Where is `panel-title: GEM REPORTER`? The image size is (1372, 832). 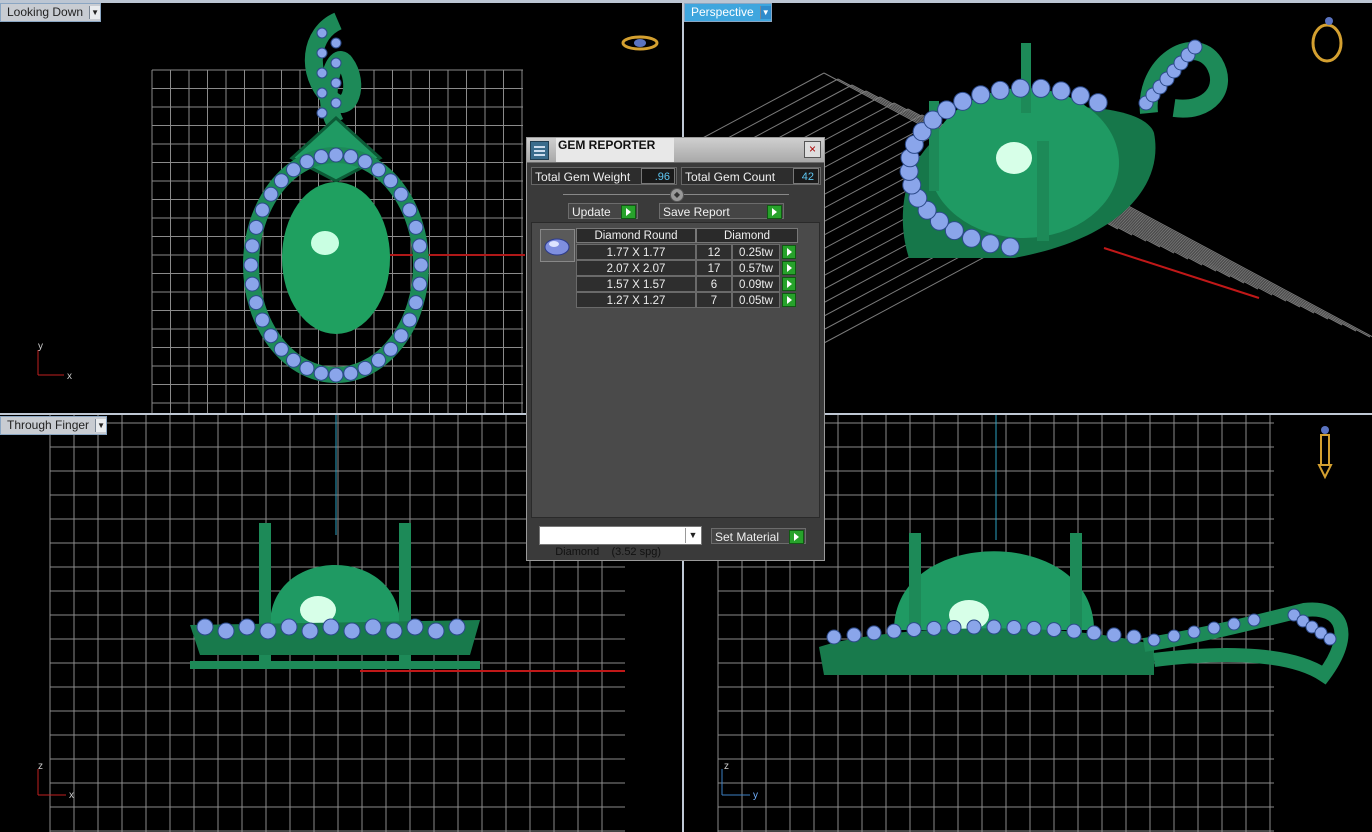
panel-title: GEM REPORTER is located at coordinates (615, 150).